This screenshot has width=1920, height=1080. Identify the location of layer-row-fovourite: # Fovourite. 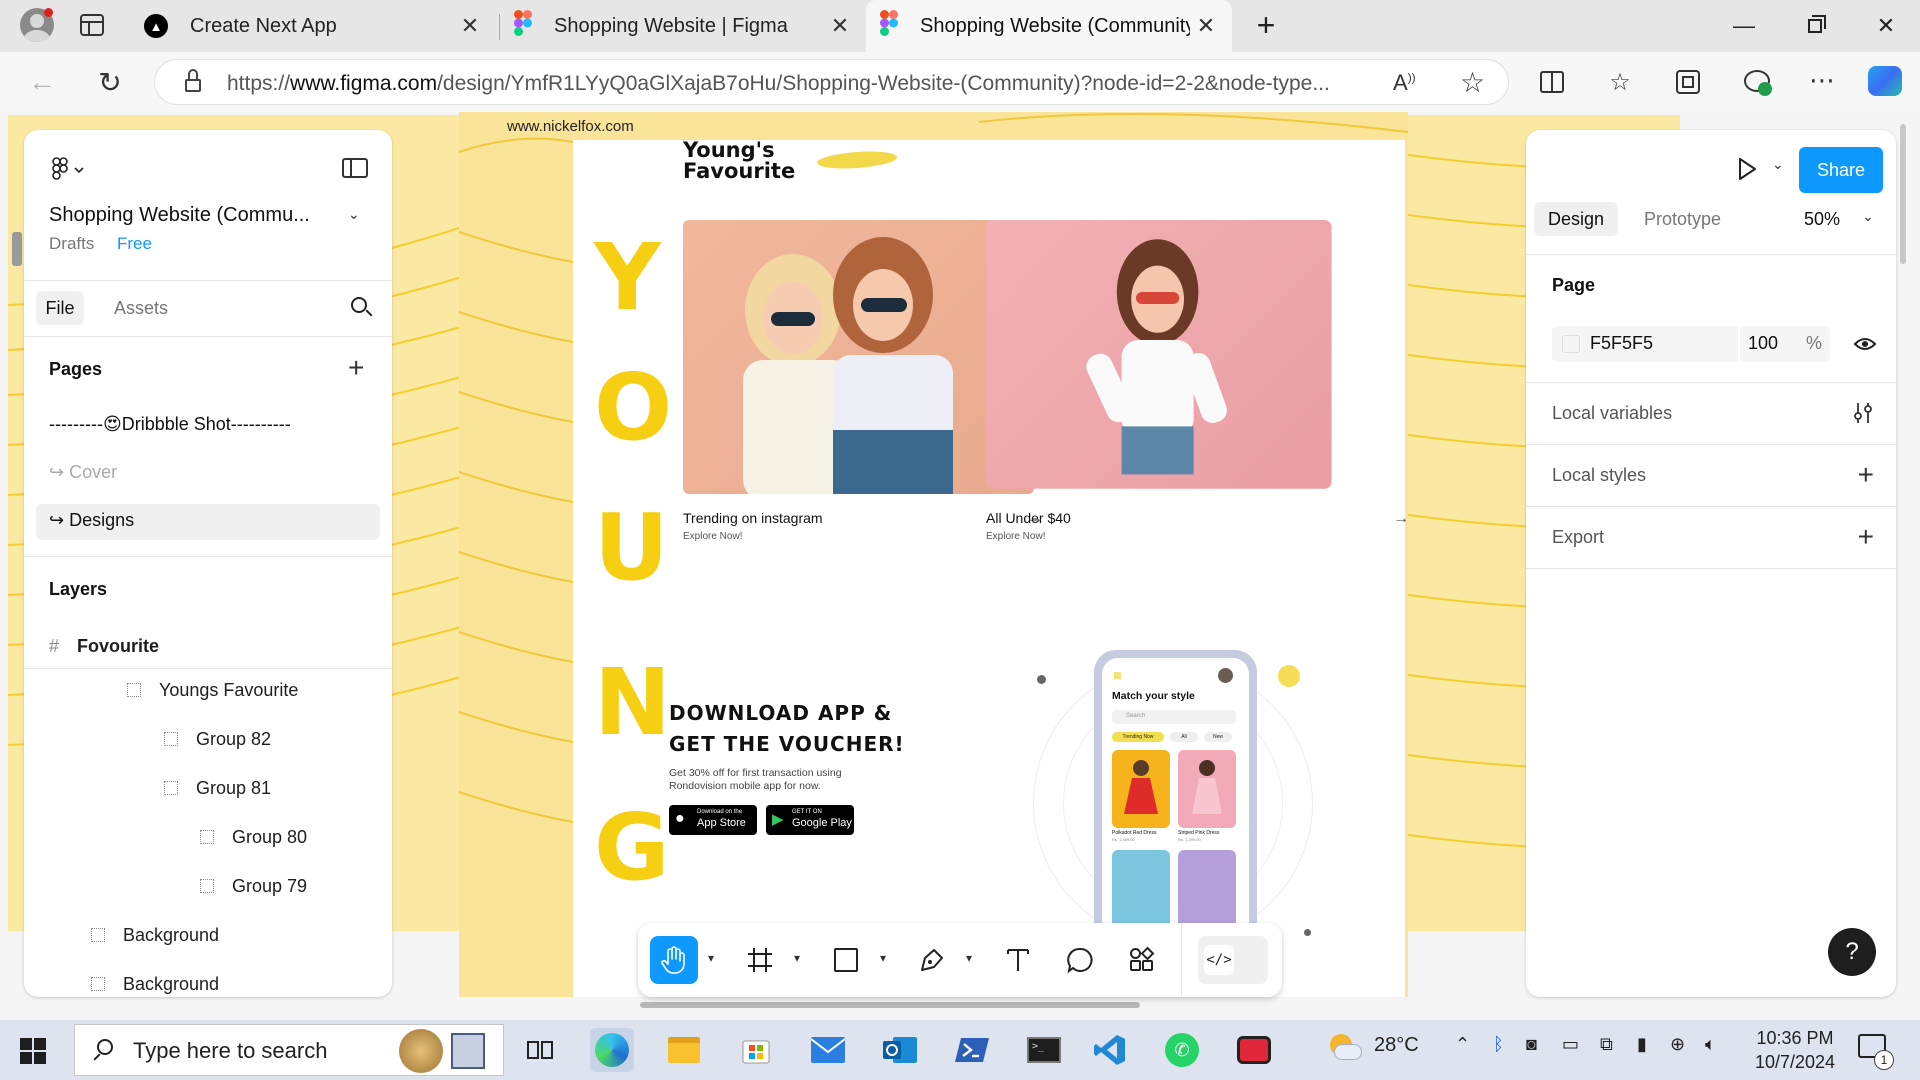
(208, 646).